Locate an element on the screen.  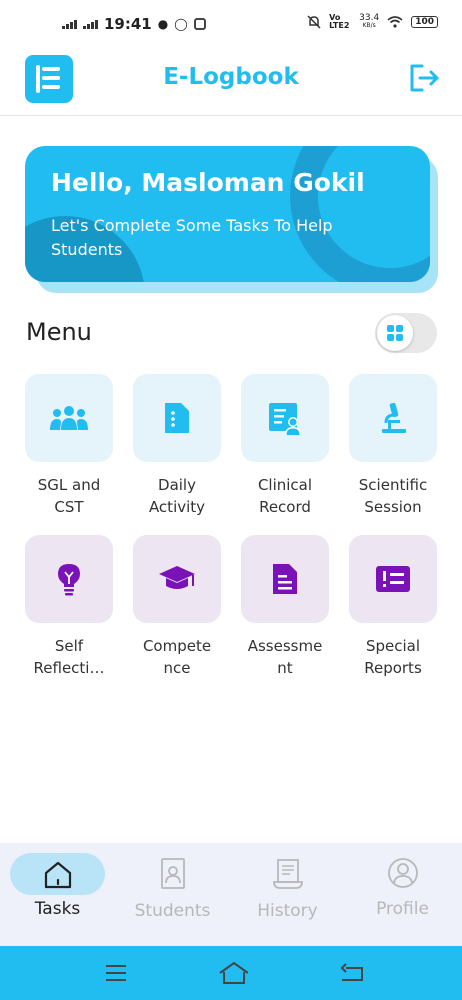
bottom-navigation: Tasks Students History Profile is located at coordinates (231, 894).